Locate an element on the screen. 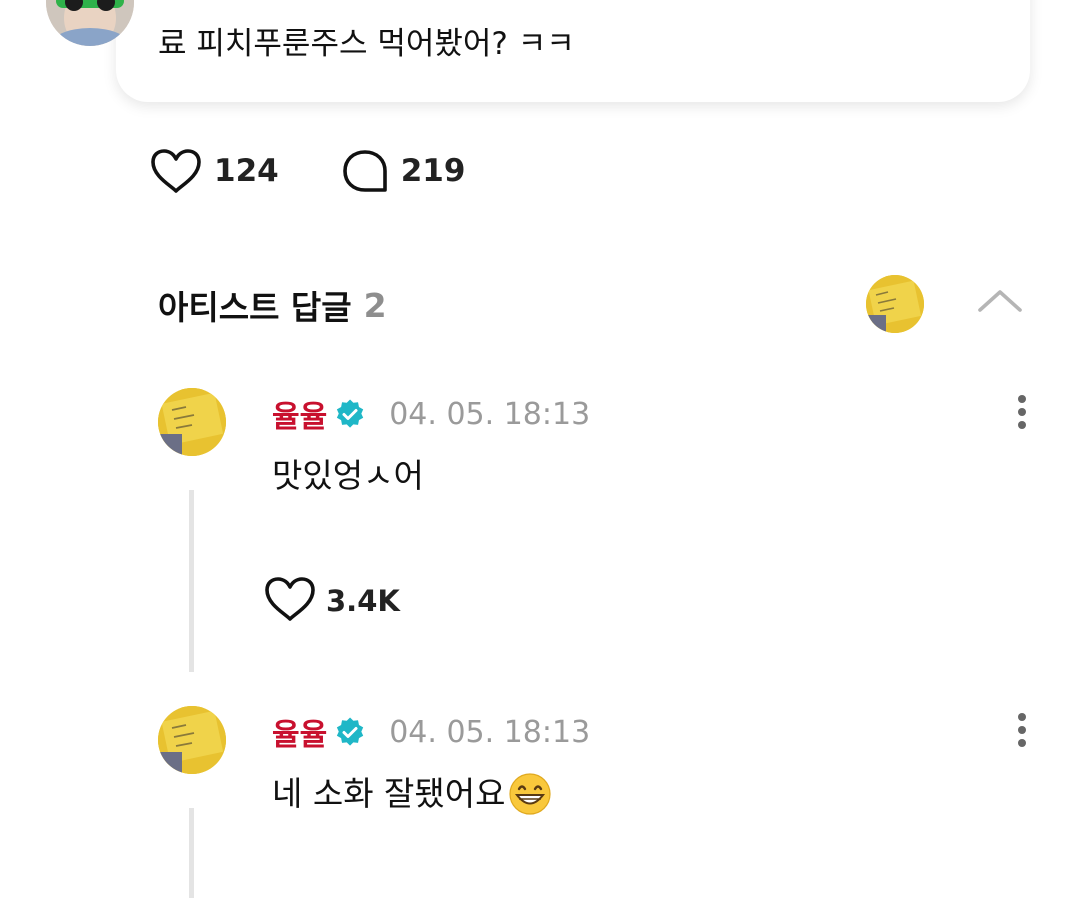  collapse-replies-button is located at coordinates (1000, 302).